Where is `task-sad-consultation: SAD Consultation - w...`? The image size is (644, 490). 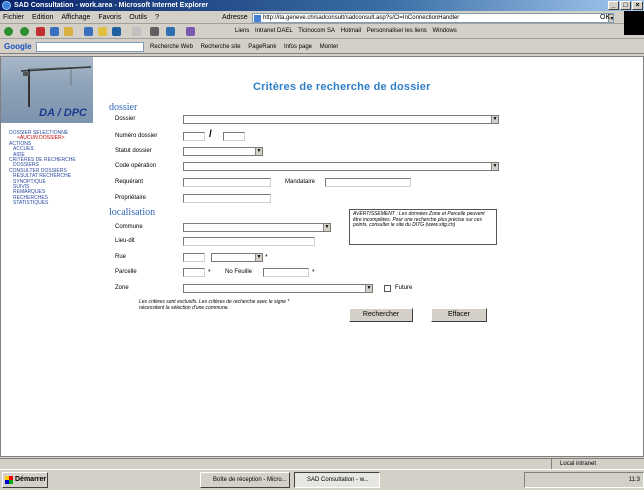 task-sad-consultation: SAD Consultation - w... is located at coordinates (337, 480).